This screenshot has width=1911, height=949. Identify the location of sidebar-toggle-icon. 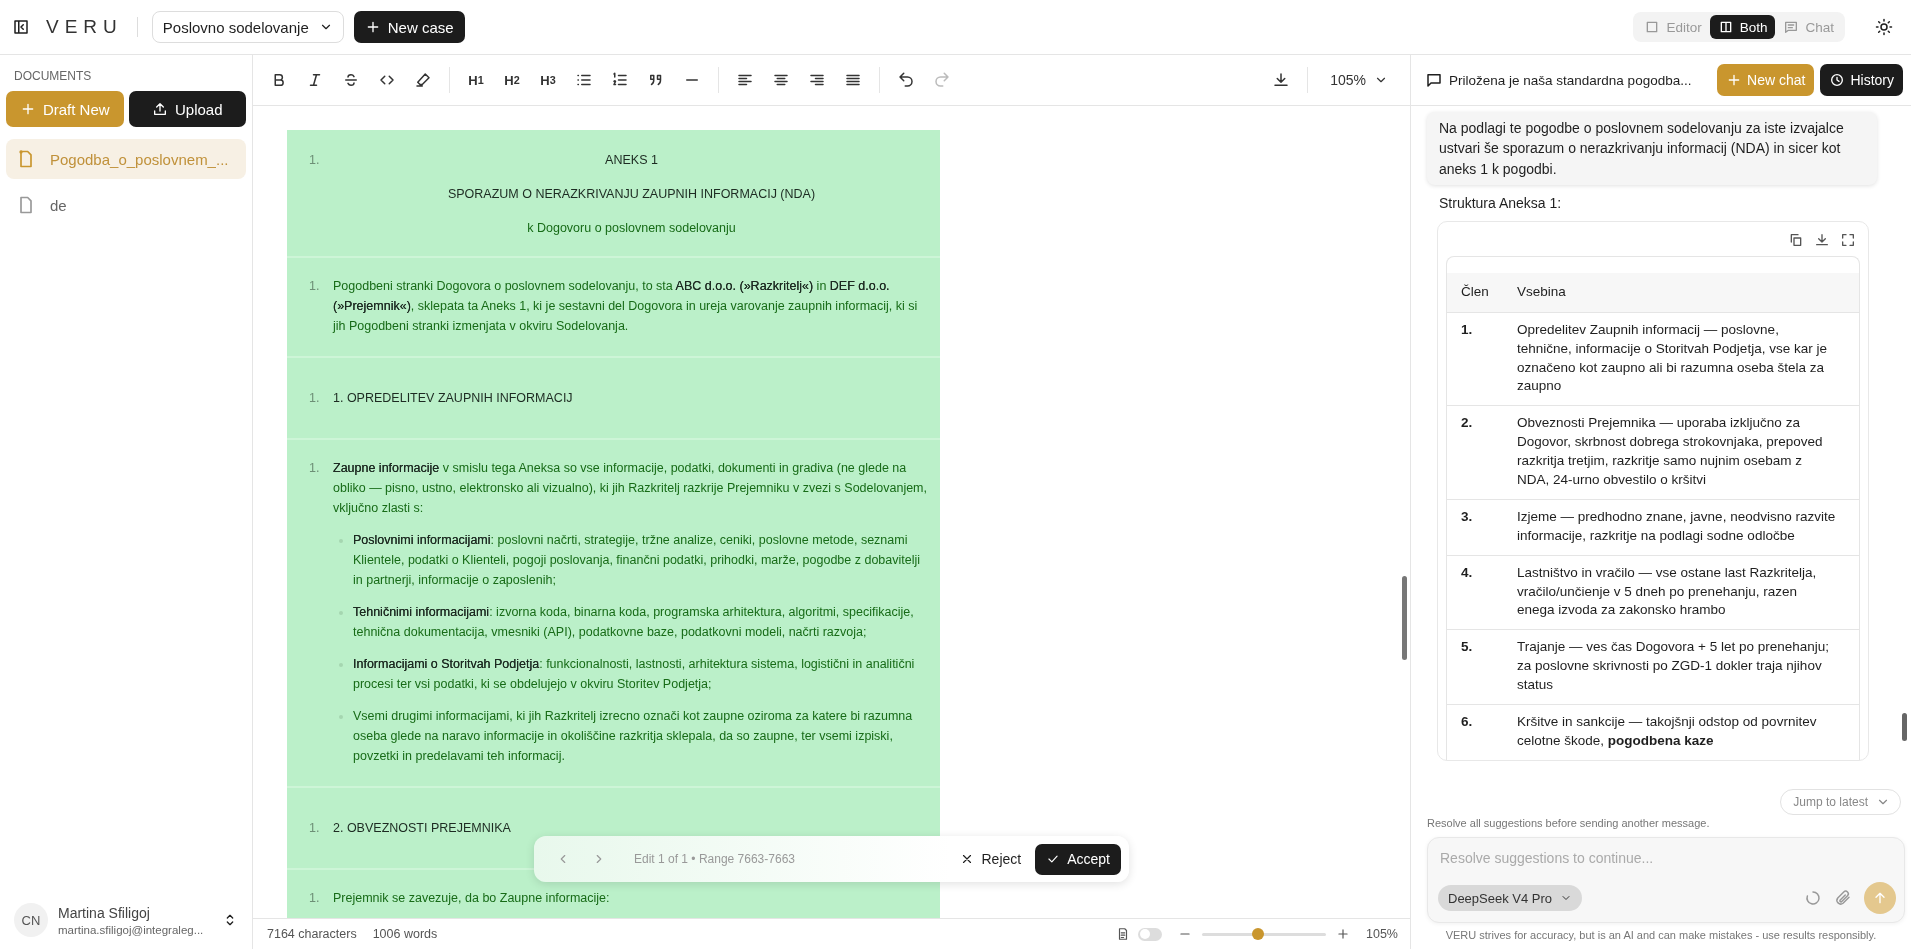
(21, 27).